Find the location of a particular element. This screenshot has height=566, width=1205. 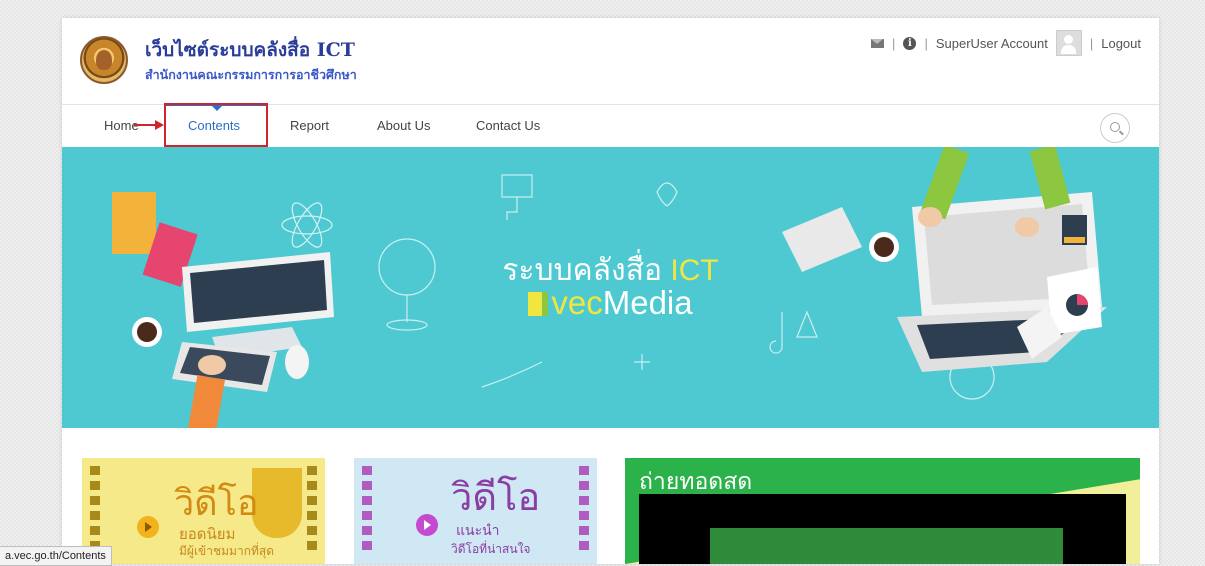

popular-videos-tile: วิดีโอ ยอดนิยม มีผู้เข้าชมมากที่สุด is located at coordinates (203, 511).